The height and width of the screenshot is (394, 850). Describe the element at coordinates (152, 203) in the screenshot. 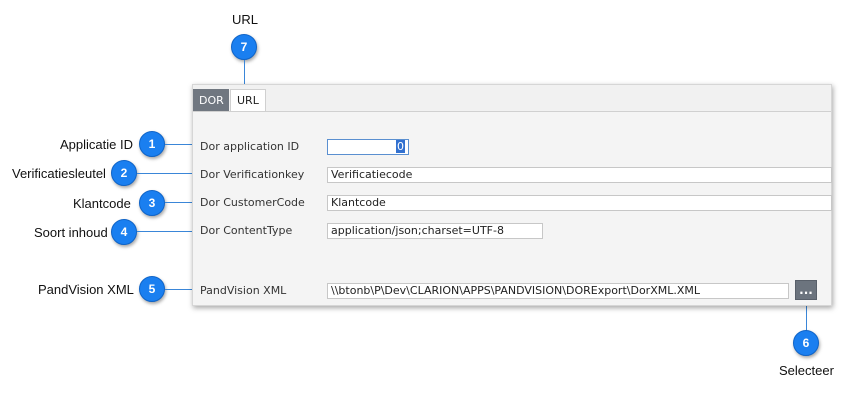

I see `callout-badge-3: 3` at that location.